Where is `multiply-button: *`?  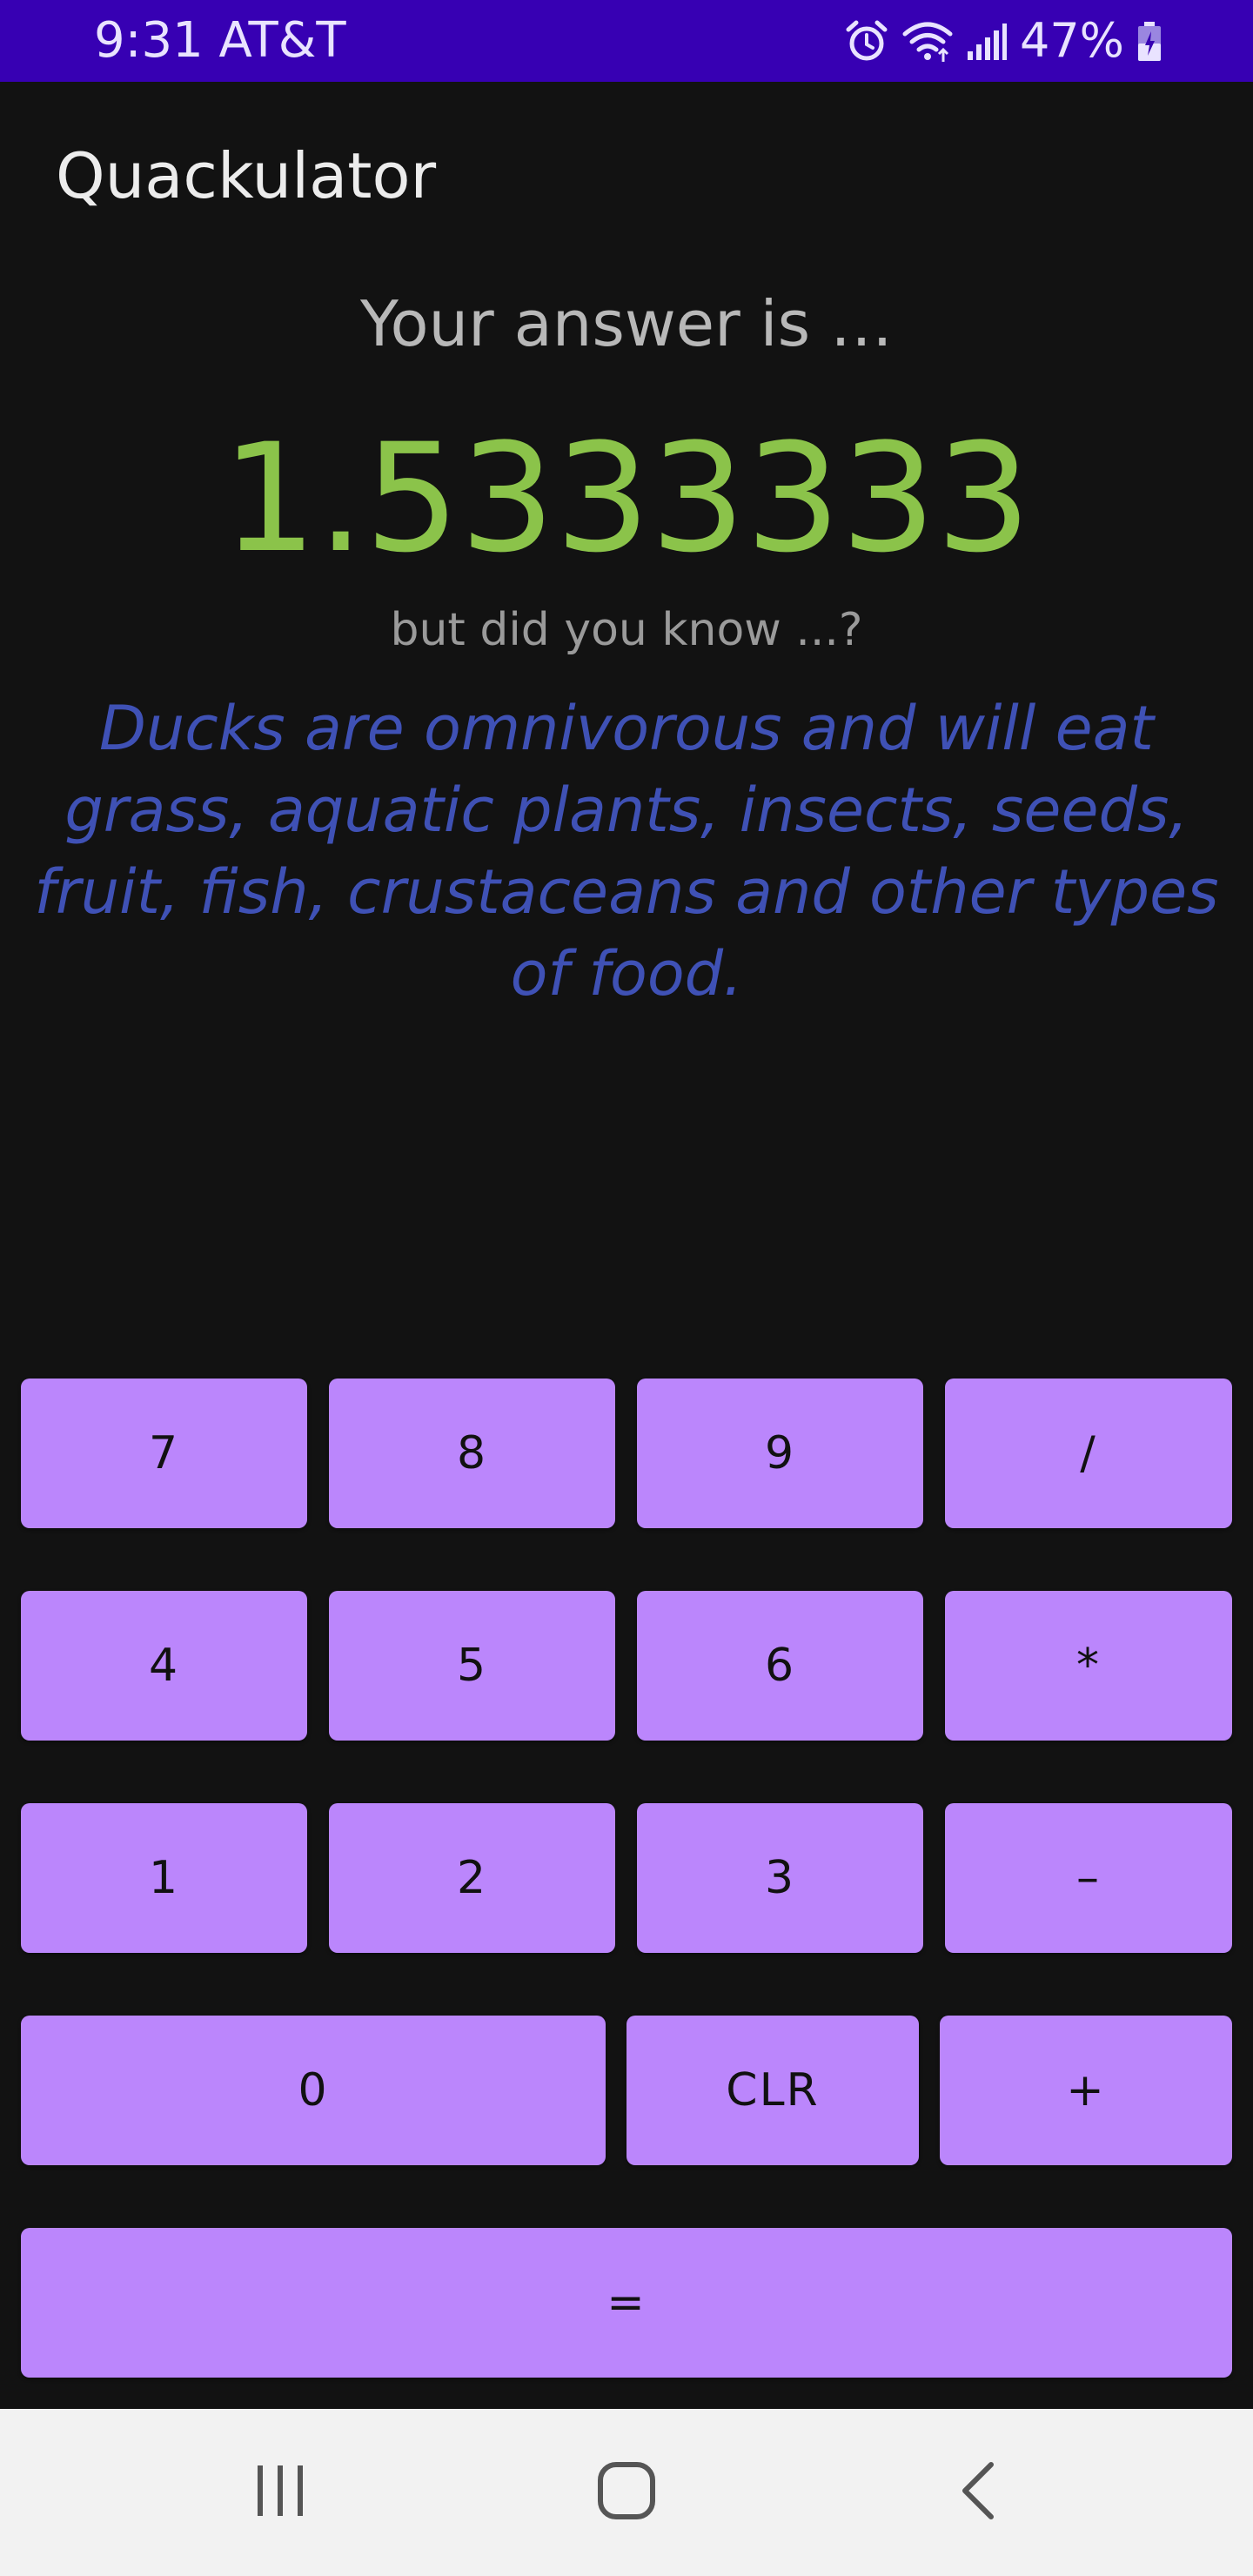 multiply-button: * is located at coordinates (1088, 1666).